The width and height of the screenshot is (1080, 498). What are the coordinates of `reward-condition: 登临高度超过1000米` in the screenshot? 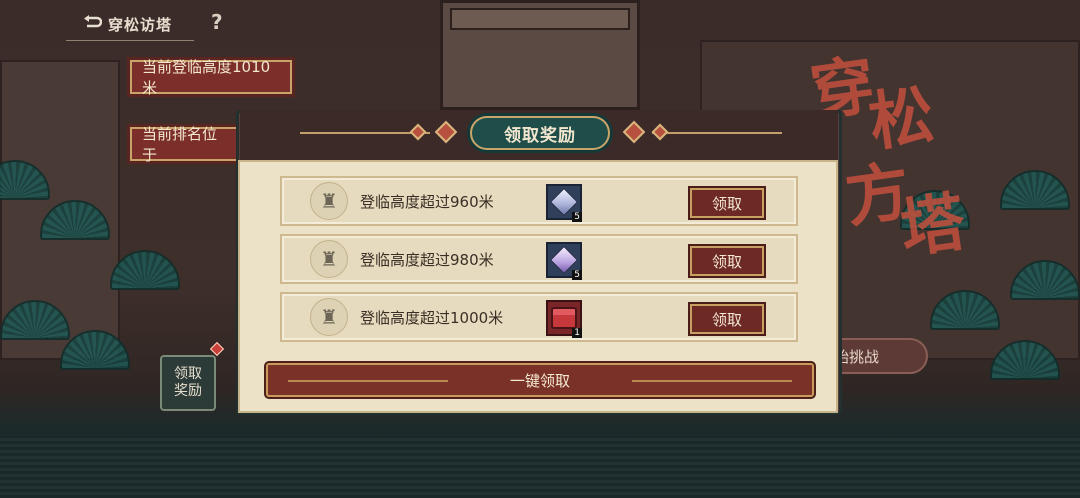 It's located at (432, 318).